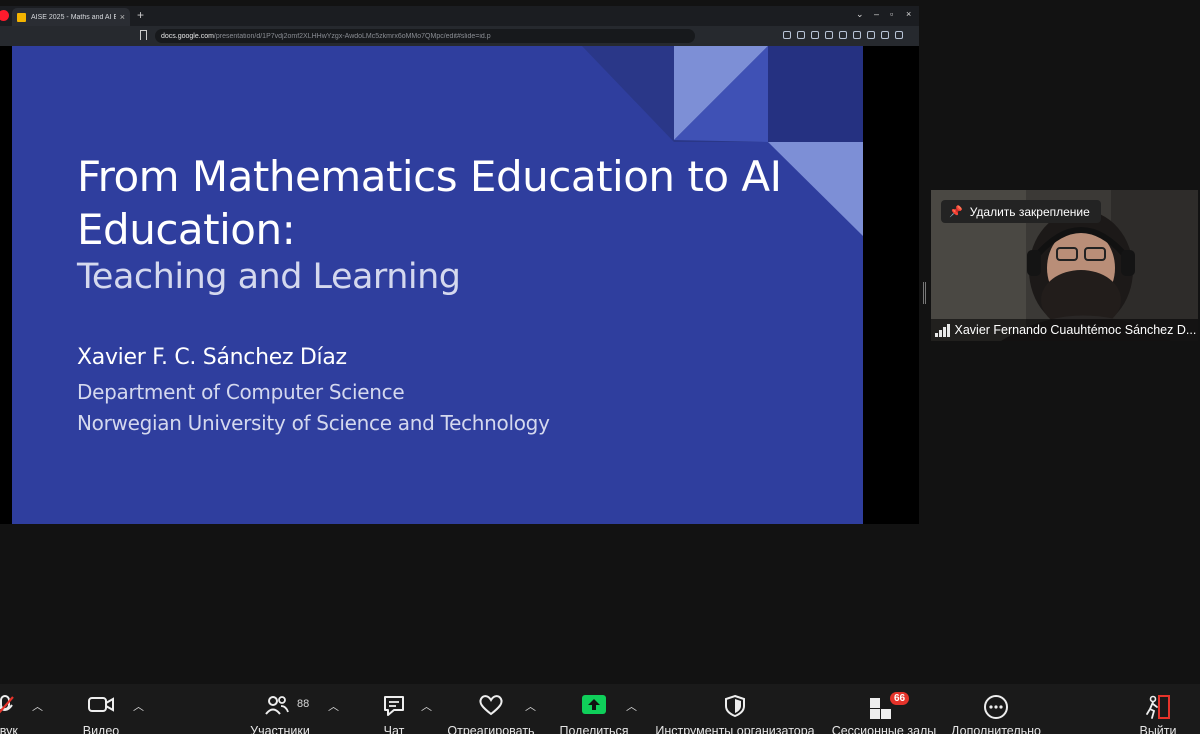 The height and width of the screenshot is (734, 1200). Describe the element at coordinates (899, 35) in the screenshot. I see `menu-icon` at that location.